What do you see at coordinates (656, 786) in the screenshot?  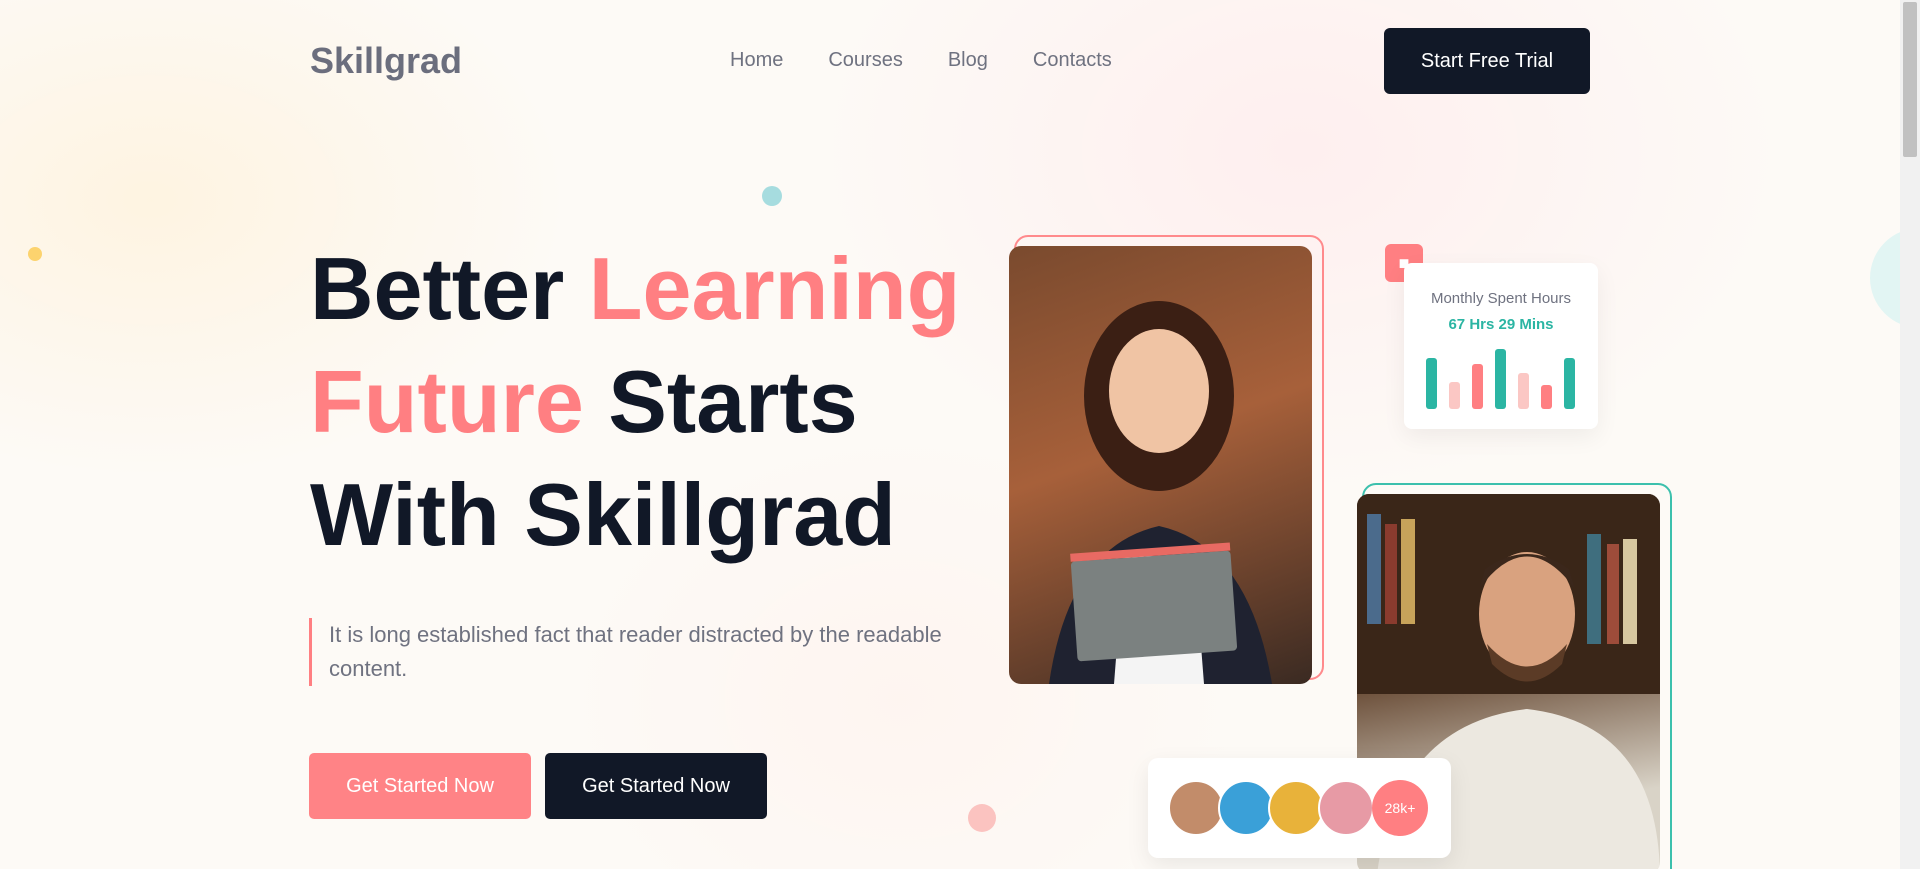 I see `get-started-button-secondary: Get Started Now` at bounding box center [656, 786].